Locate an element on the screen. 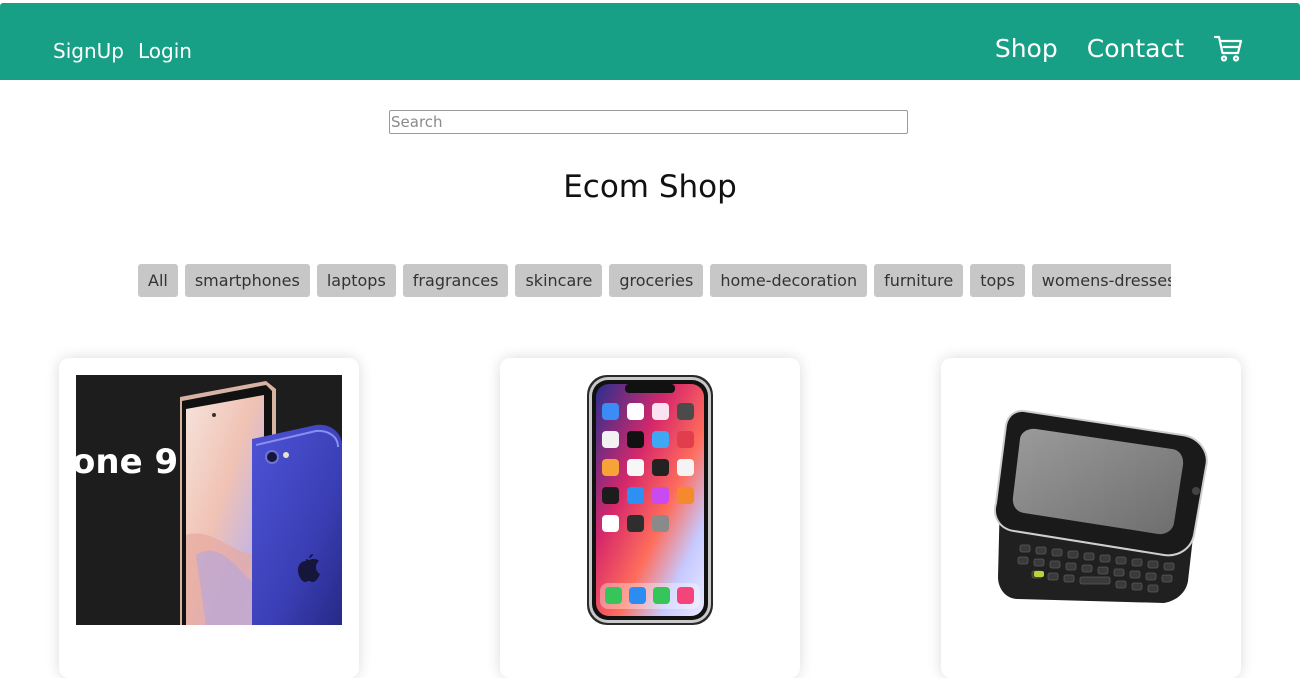 The image size is (1300, 678). category-button-smartphones: smartphones is located at coordinates (247, 280).